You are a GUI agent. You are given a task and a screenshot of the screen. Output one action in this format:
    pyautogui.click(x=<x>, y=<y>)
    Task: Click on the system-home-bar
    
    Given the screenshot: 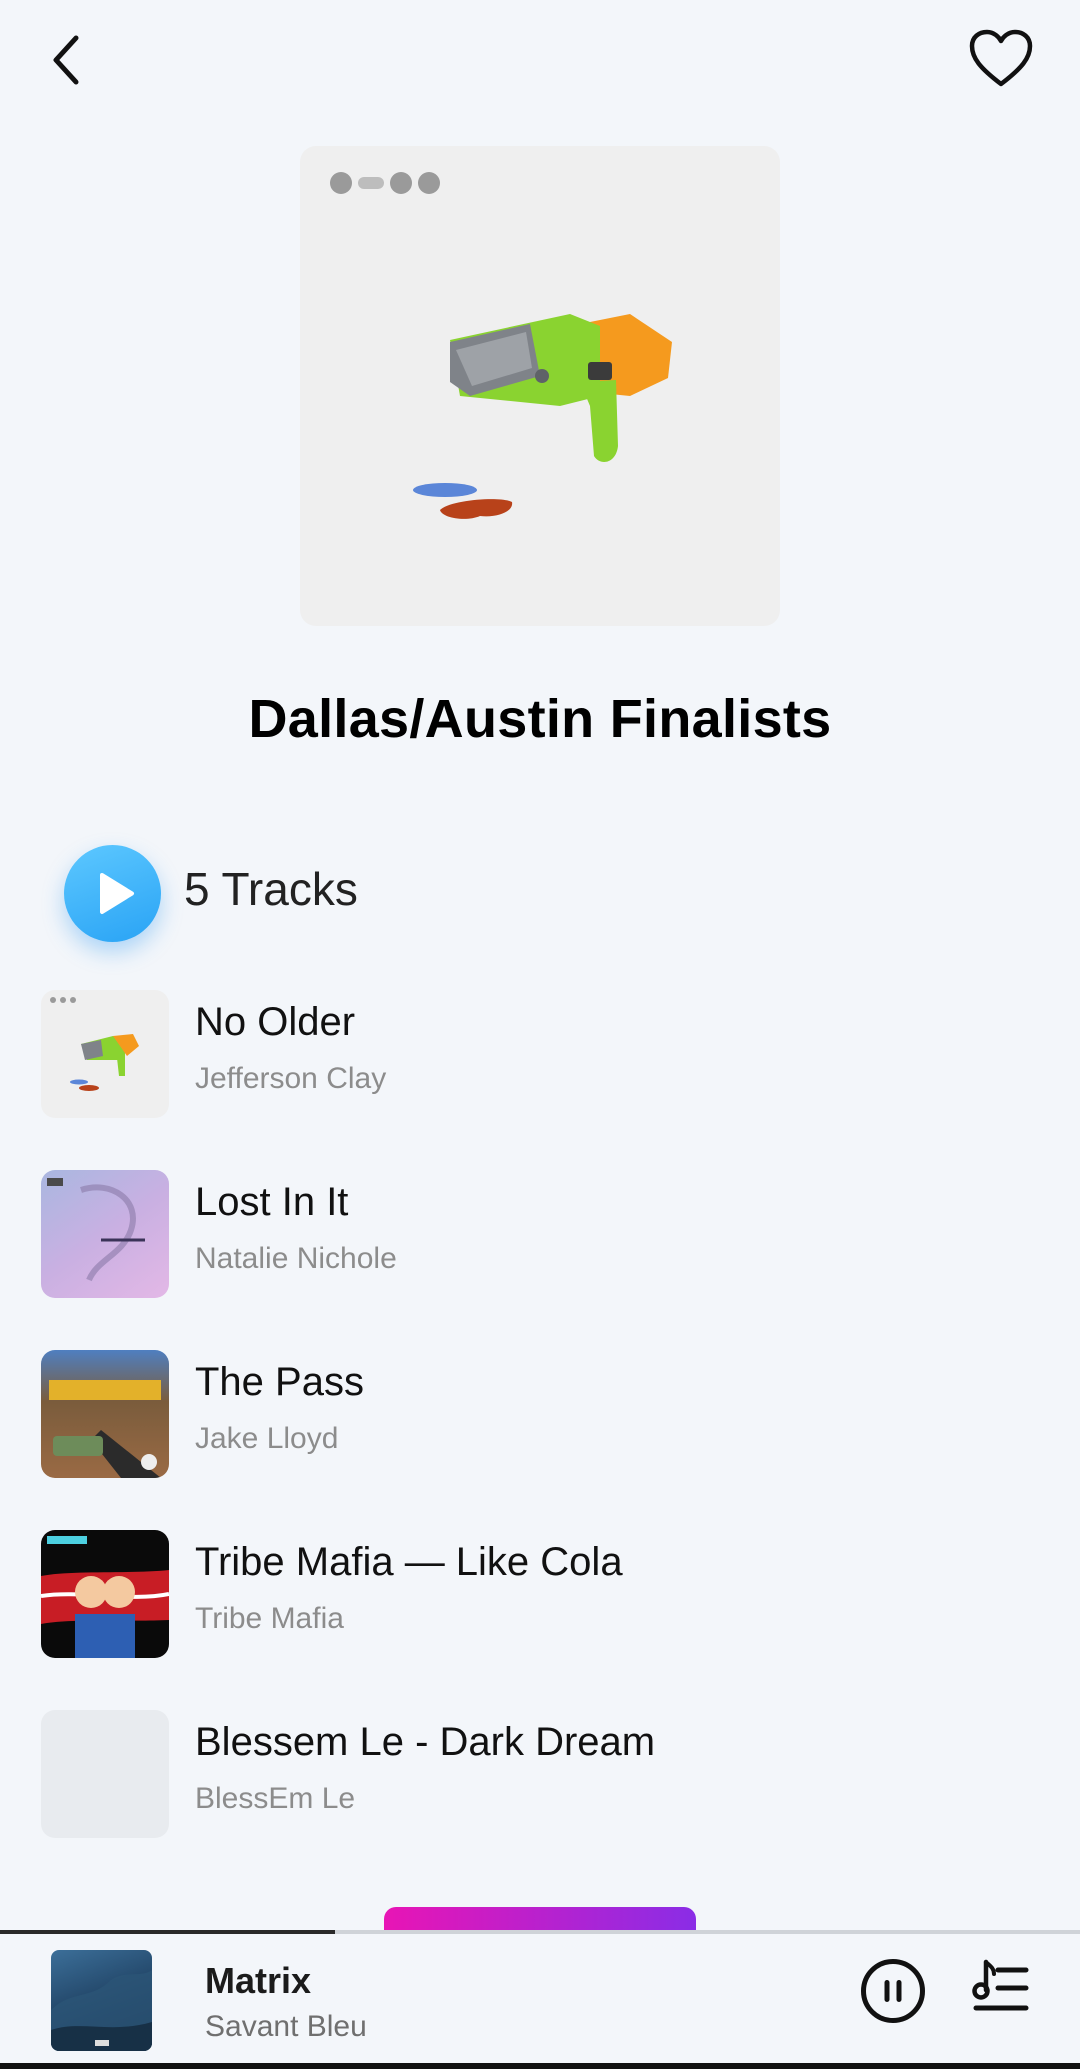 What is the action you would take?
    pyautogui.click(x=540, y=2066)
    